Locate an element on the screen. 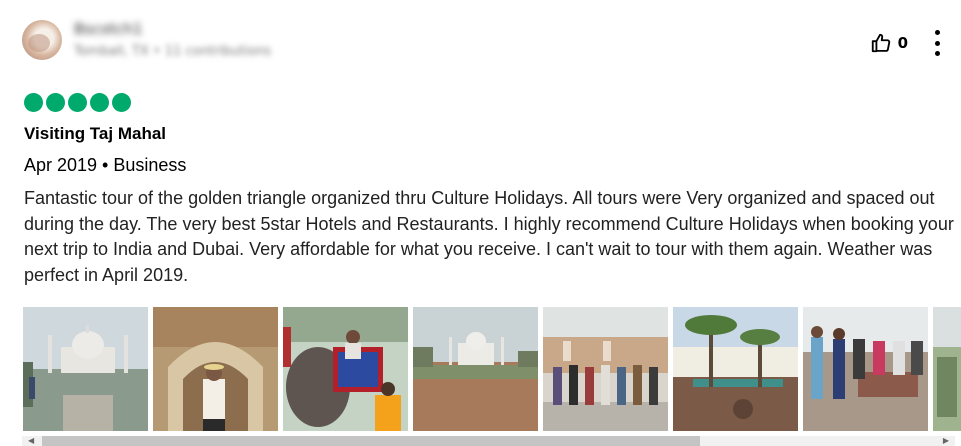 The width and height of the screenshot is (961, 446). reviewer-name: Bscotch1 is located at coordinates (108, 29).